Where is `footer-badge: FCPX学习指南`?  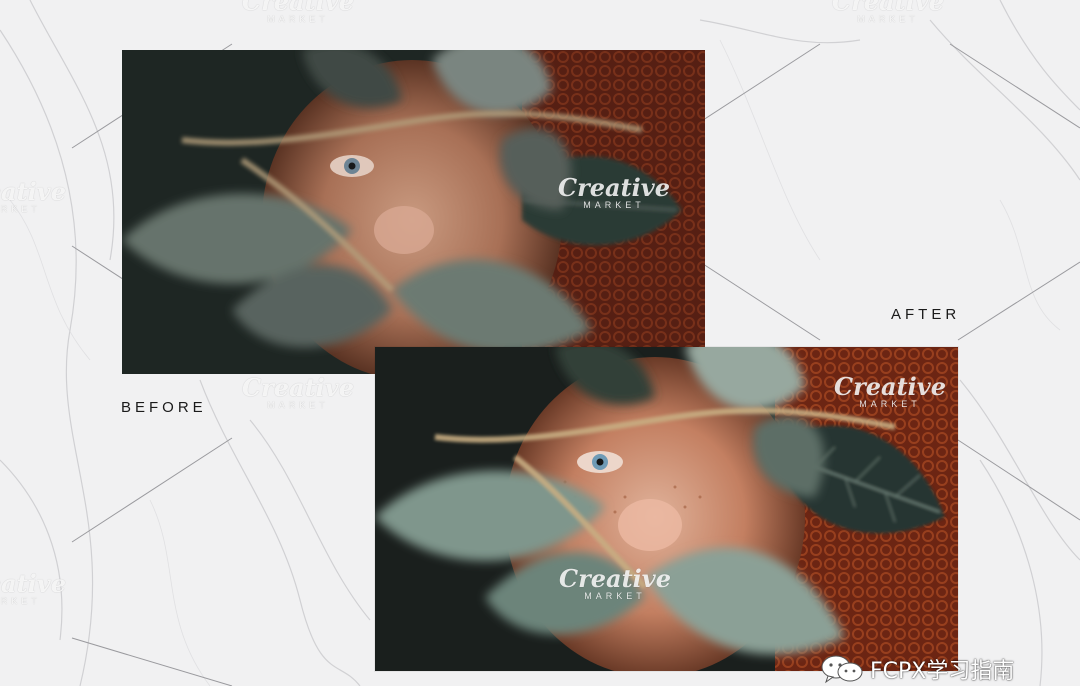
footer-badge: FCPX学习指南 is located at coordinates (917, 669).